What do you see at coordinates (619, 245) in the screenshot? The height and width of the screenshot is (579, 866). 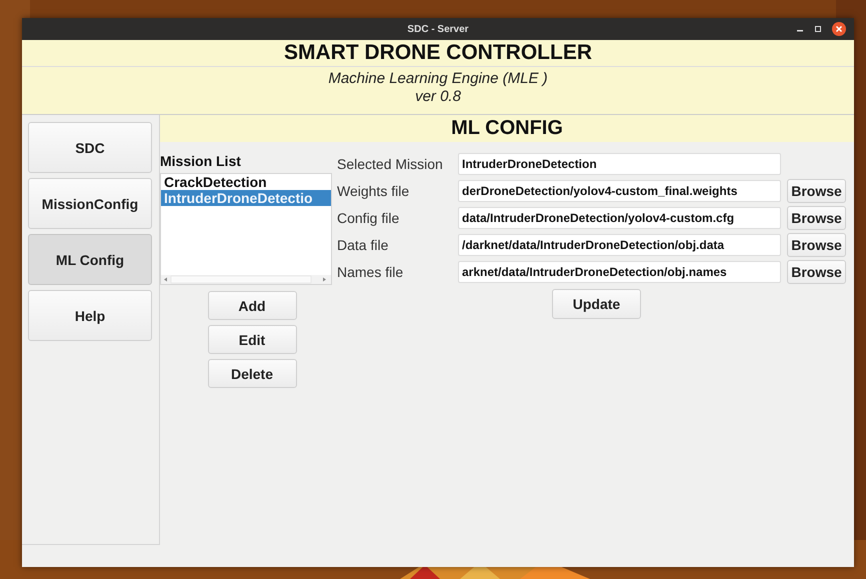 I see `input-field: /darknet/data/IntruderDroneDetection/obj.data` at bounding box center [619, 245].